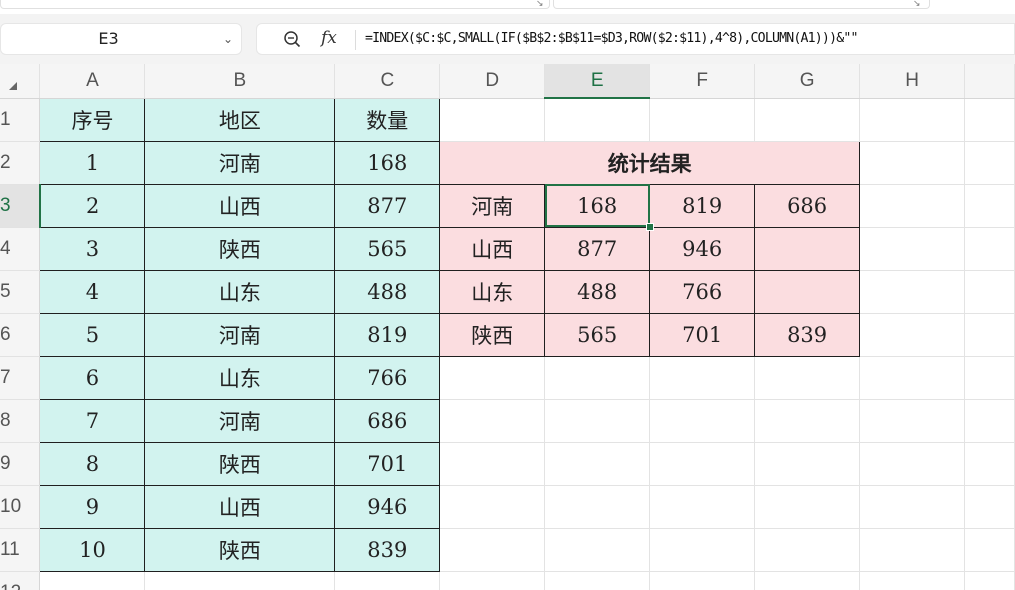 The height and width of the screenshot is (590, 1015). I want to click on cell-h6, so click(912, 334).